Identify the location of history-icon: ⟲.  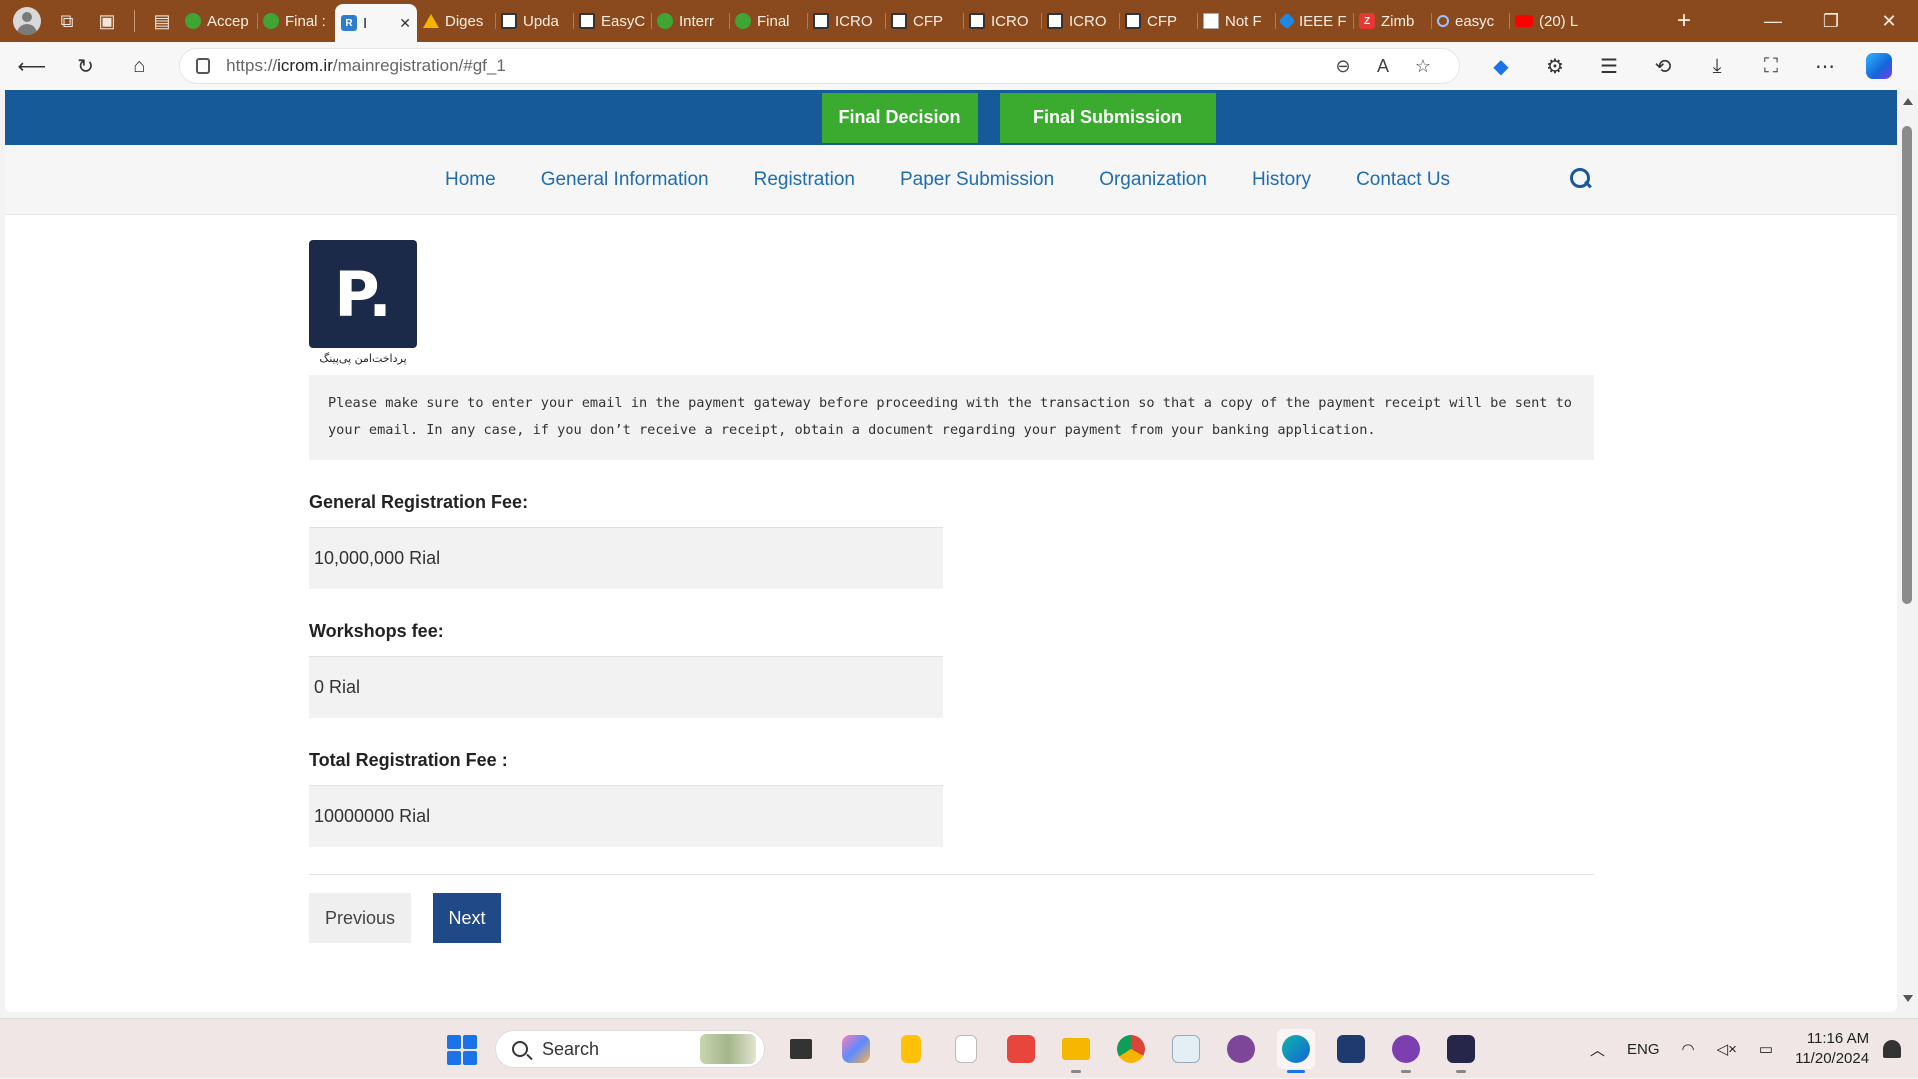
(1663, 66).